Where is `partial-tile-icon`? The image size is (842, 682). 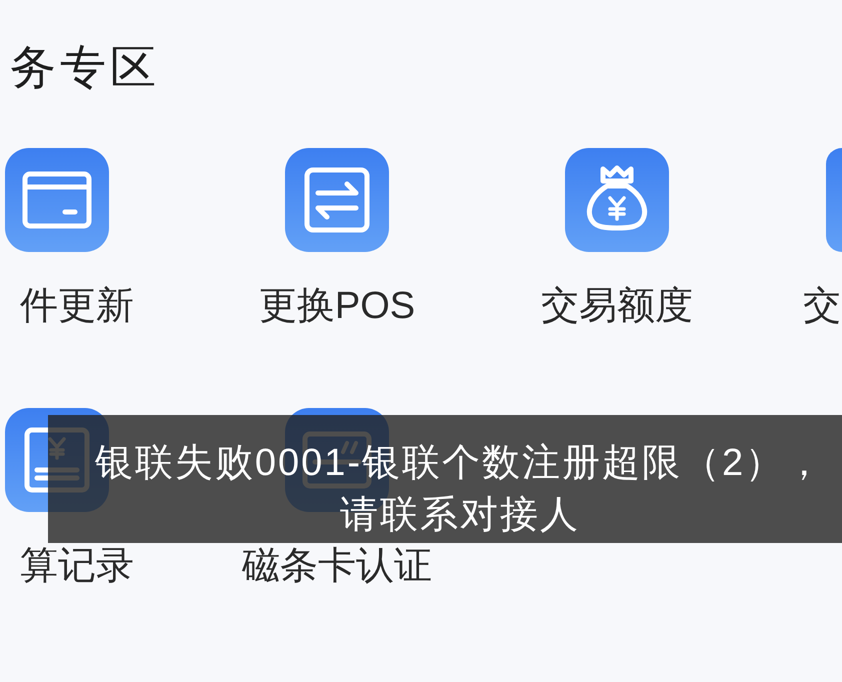 partial-tile-icon is located at coordinates (834, 200).